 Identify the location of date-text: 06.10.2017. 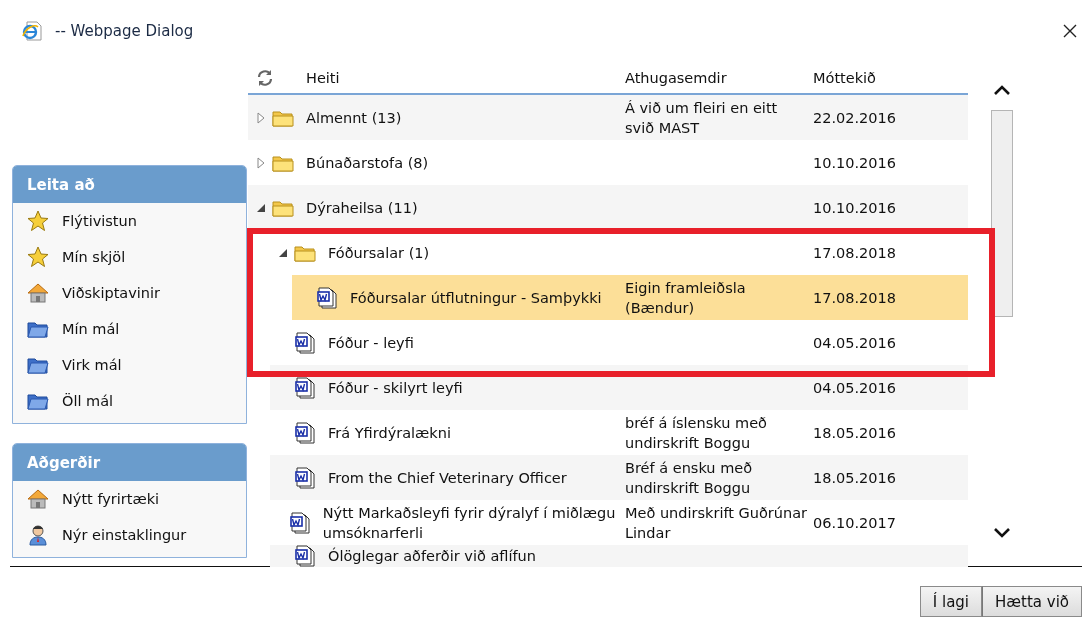
(855, 522).